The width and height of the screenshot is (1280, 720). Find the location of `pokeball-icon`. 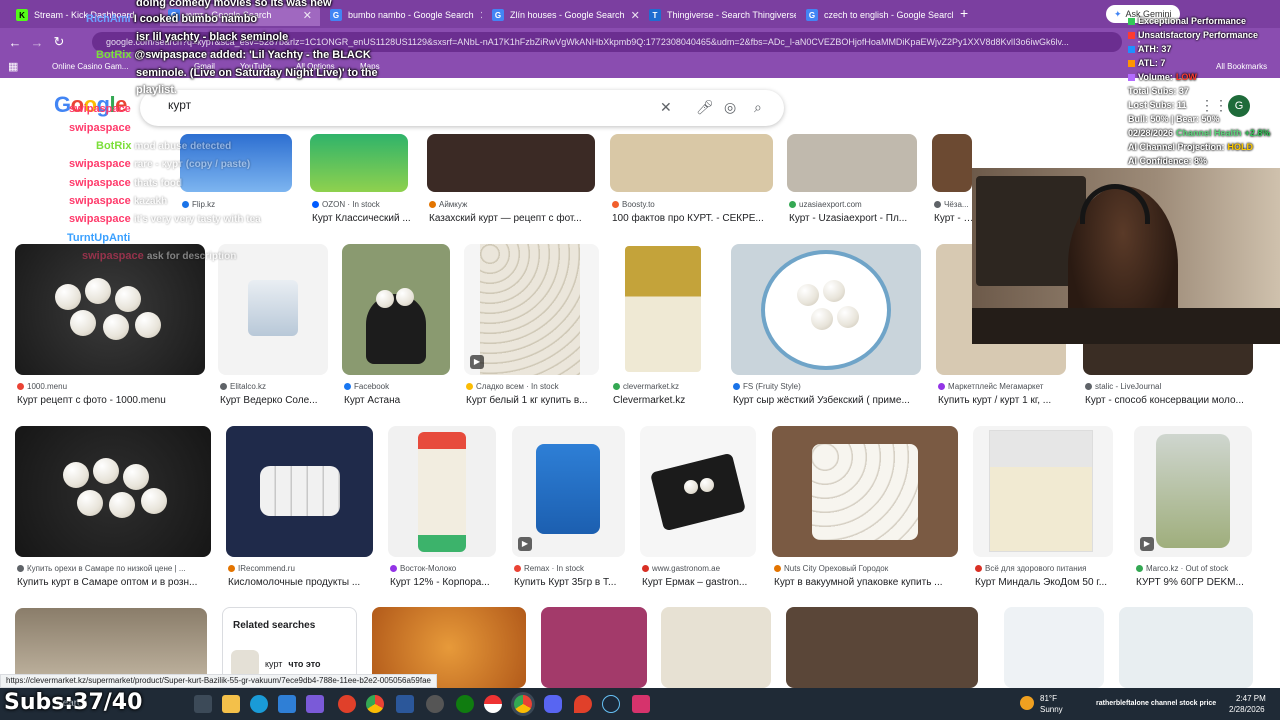

pokeball-icon is located at coordinates (493, 704).